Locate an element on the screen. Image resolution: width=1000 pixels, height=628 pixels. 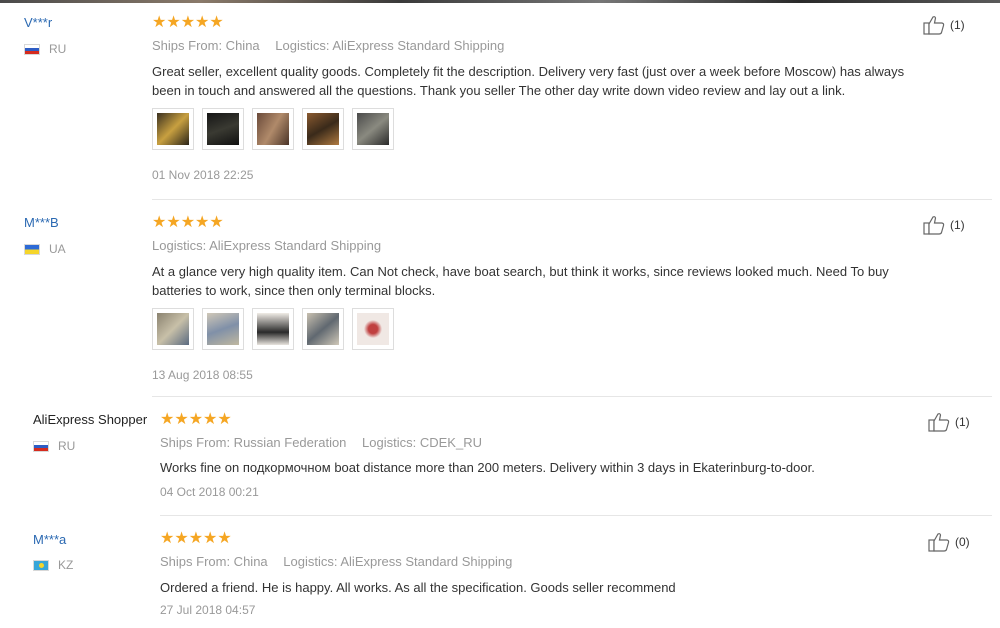
top-image-strip is located at coordinates (500, 1).